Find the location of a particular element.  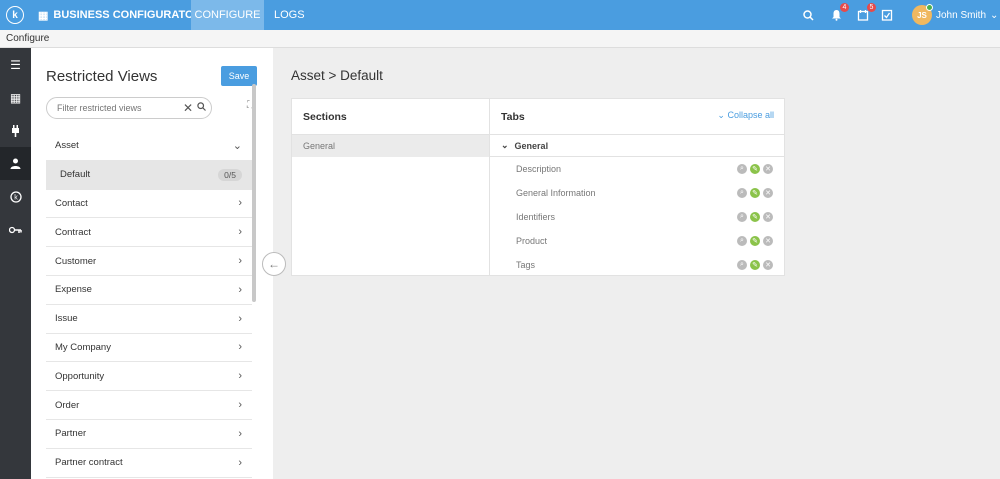

list-item: Default 0/5 is located at coordinates (149, 175).